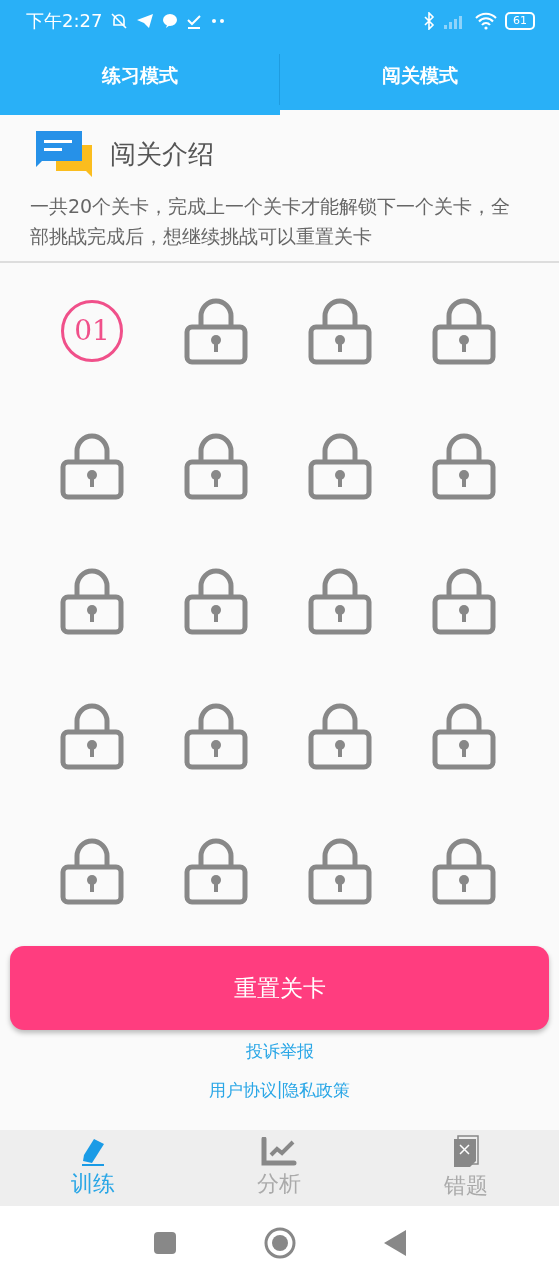  What do you see at coordinates (465, 1152) in the screenshot?
I see `document-icon` at bounding box center [465, 1152].